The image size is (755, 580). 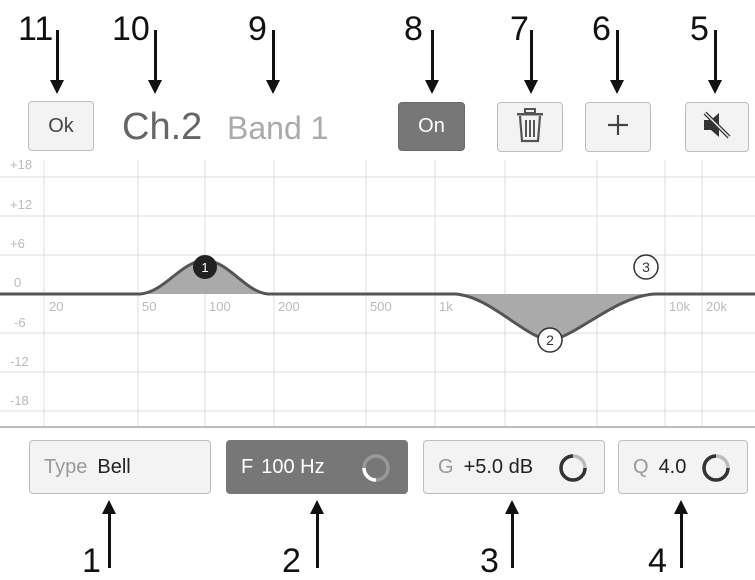 I want to click on plus-icon, so click(x=618, y=127).